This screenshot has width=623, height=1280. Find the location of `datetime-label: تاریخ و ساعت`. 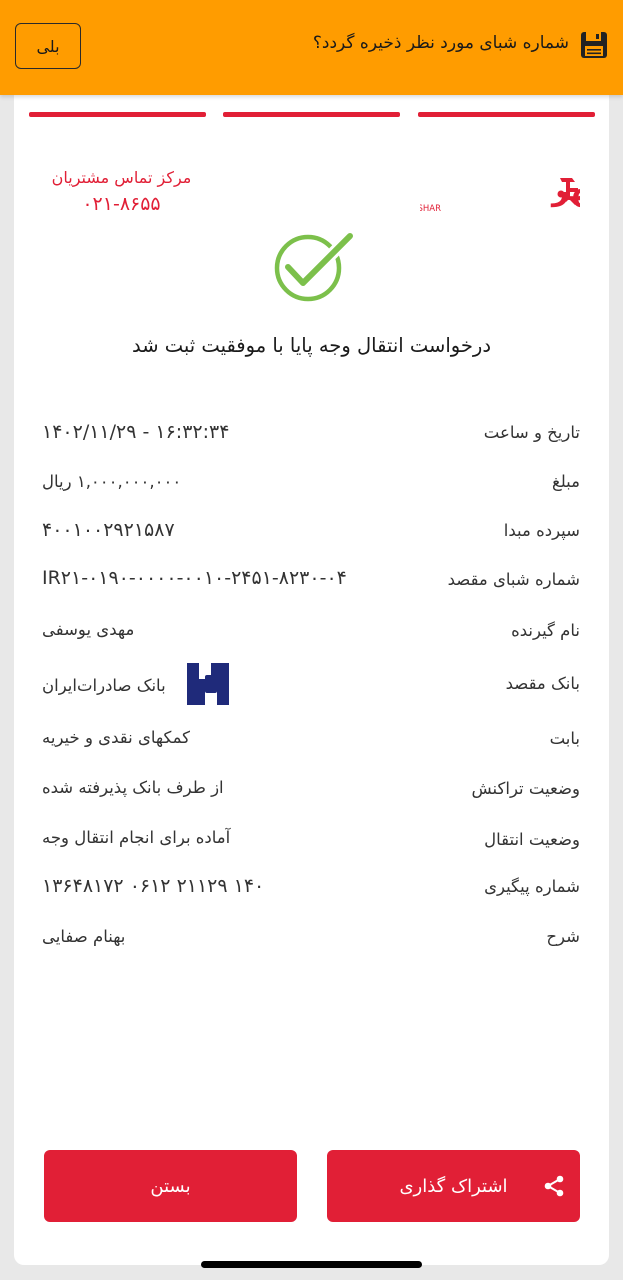

datetime-label: تاریخ و ساعت is located at coordinates (531, 432).